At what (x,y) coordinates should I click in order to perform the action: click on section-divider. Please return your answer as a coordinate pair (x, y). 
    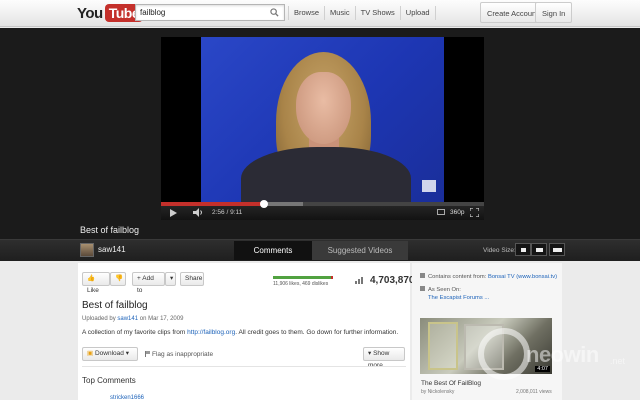
    Looking at the image, I should click on (244, 366).